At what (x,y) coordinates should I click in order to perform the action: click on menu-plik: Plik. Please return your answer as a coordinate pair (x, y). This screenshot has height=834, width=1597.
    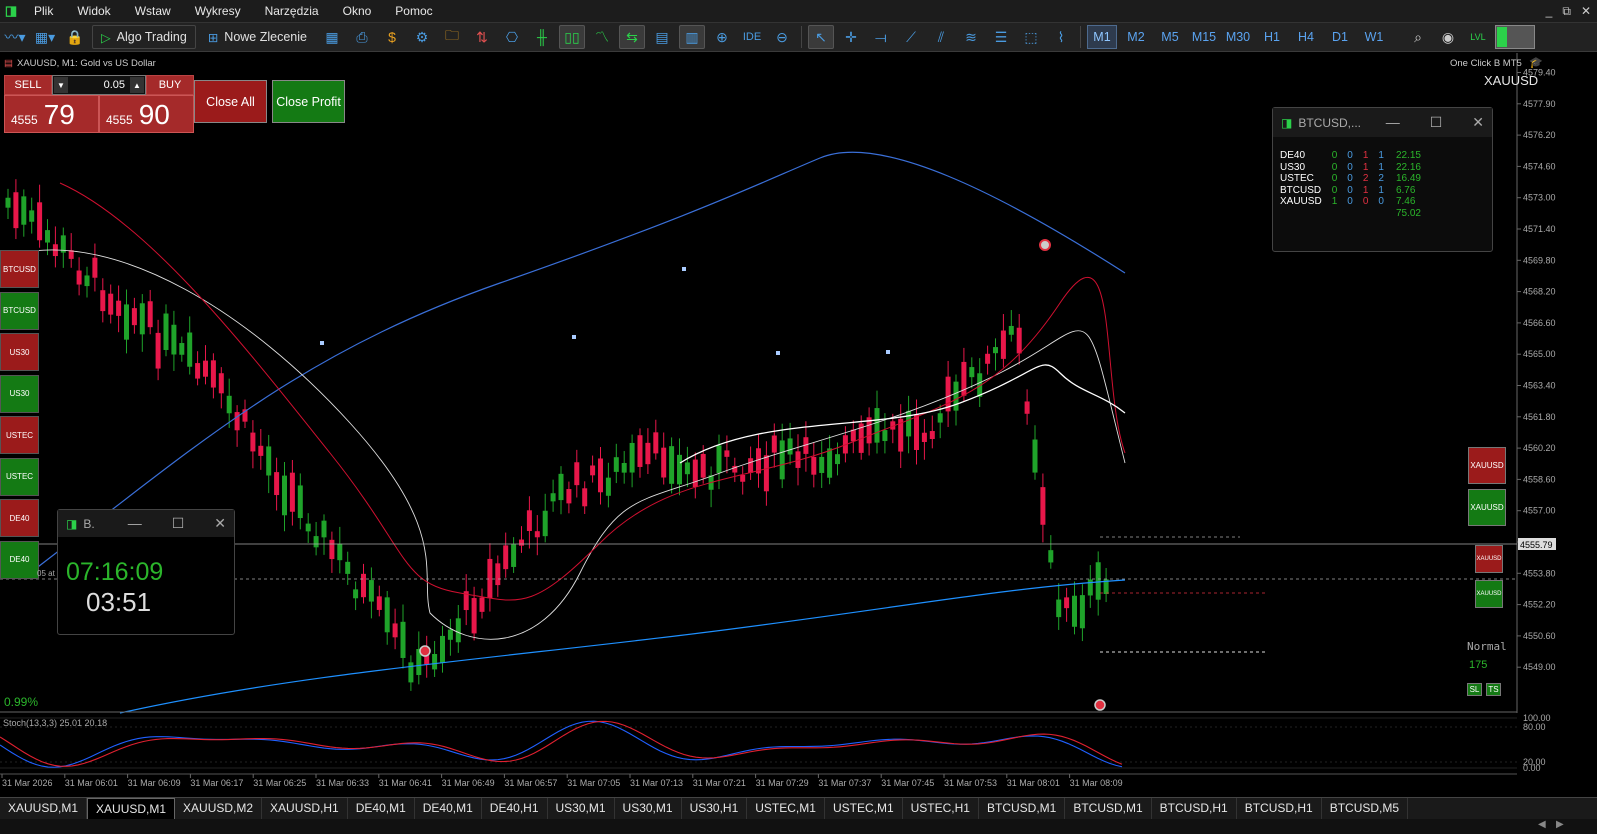
    Looking at the image, I should click on (43, 11).